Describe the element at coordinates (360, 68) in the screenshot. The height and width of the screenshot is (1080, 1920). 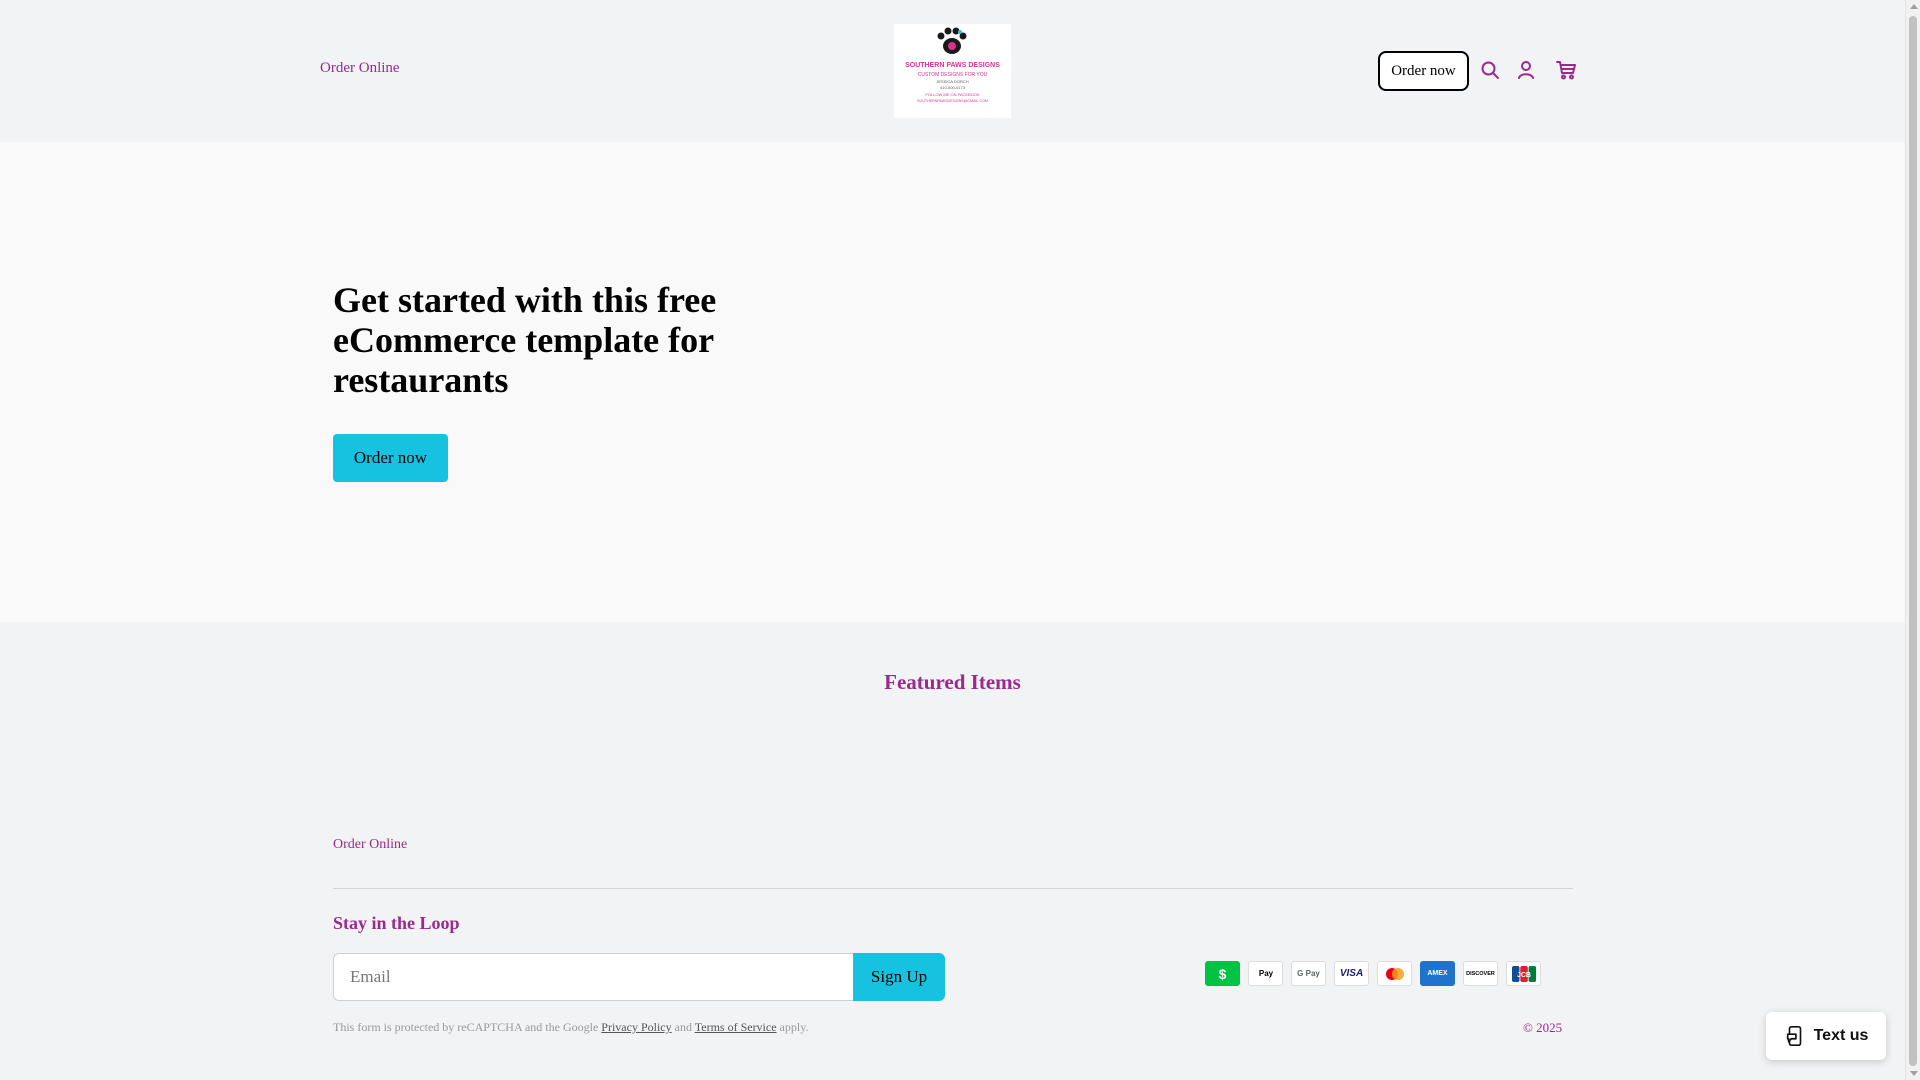
I see `nav-link-order-online: Order Online` at that location.